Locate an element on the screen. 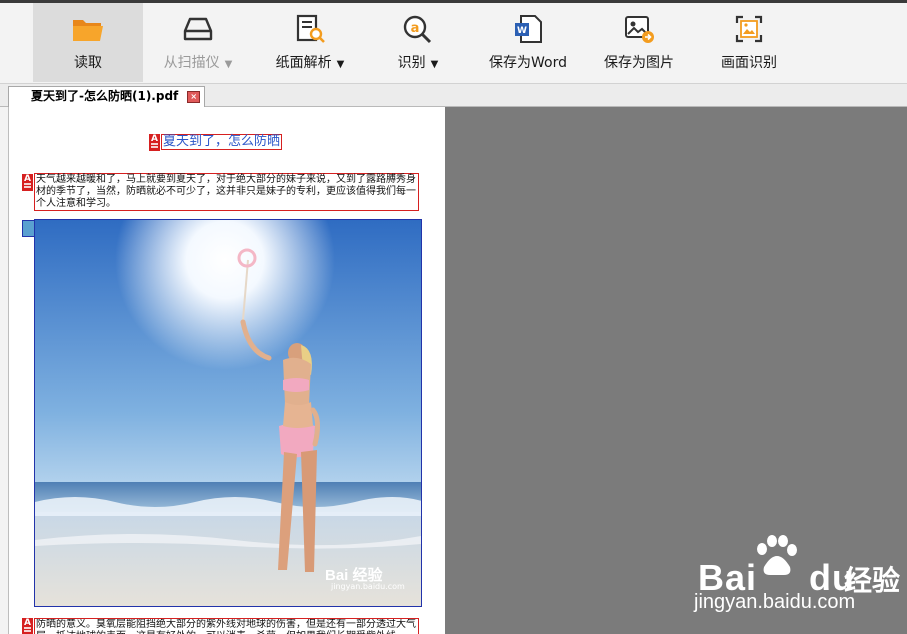 The image size is (907, 634). paper-parse-button: 纸面解析 ▼ is located at coordinates (310, 42).